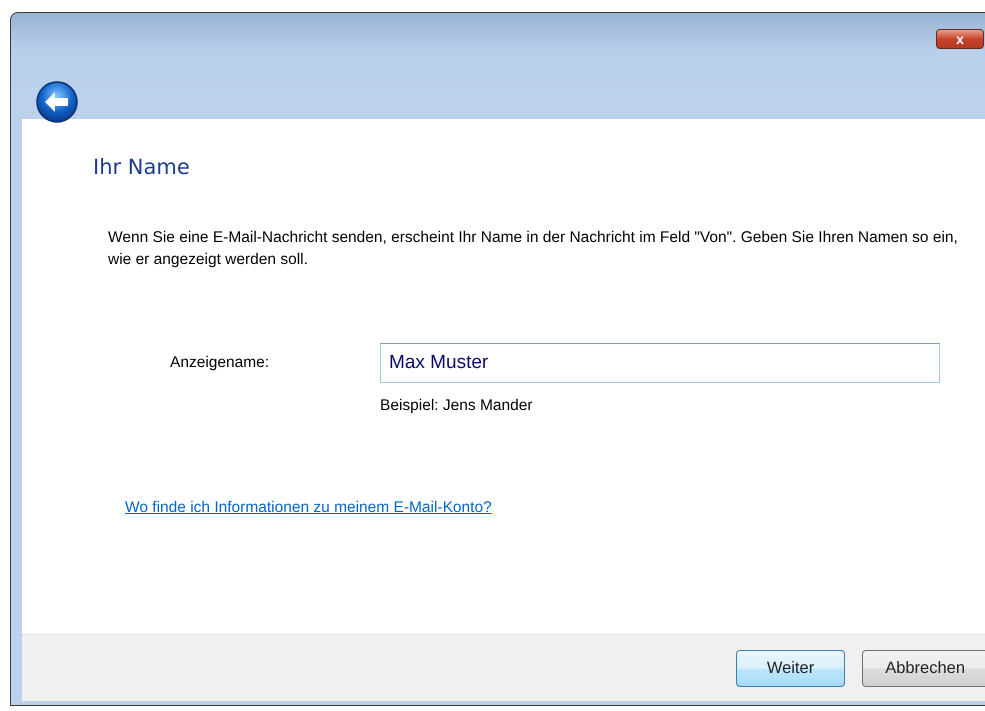  Describe the element at coordinates (308, 508) in the screenshot. I see `help-link: Wo finde ich Informationen zu meinem E-Mail-Konto?` at that location.